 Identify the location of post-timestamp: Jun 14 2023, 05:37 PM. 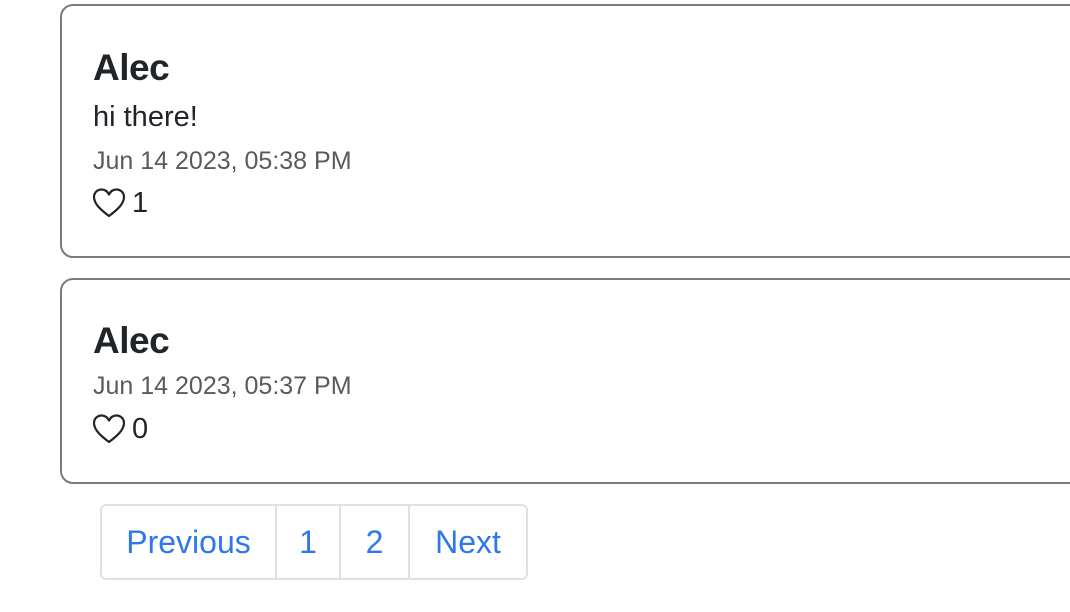
(222, 386).